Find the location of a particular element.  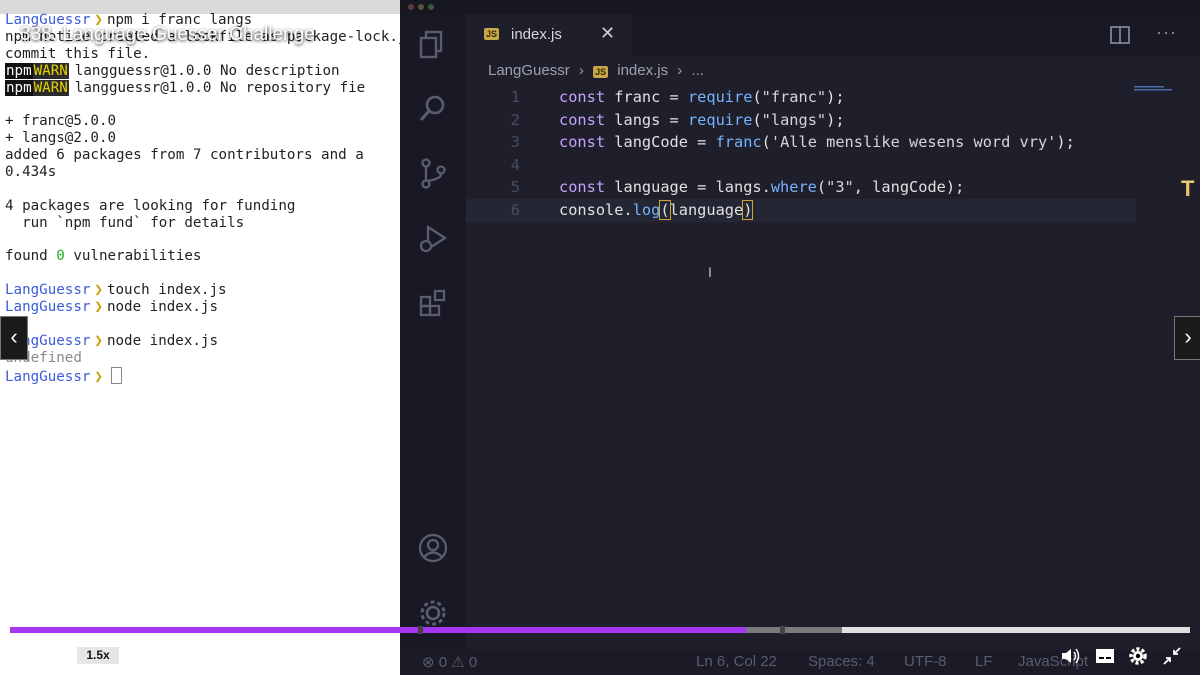

account-icon is located at coordinates (433, 548).